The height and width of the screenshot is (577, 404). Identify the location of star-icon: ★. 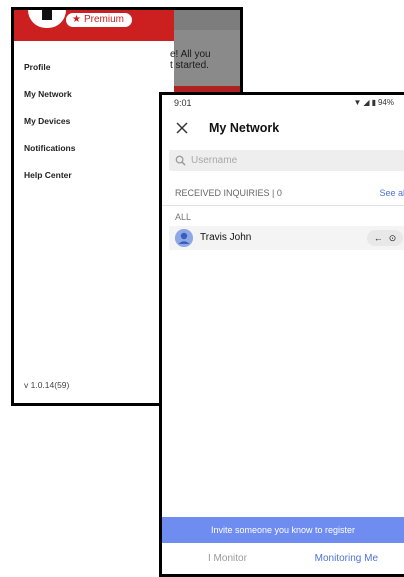
(76, 19).